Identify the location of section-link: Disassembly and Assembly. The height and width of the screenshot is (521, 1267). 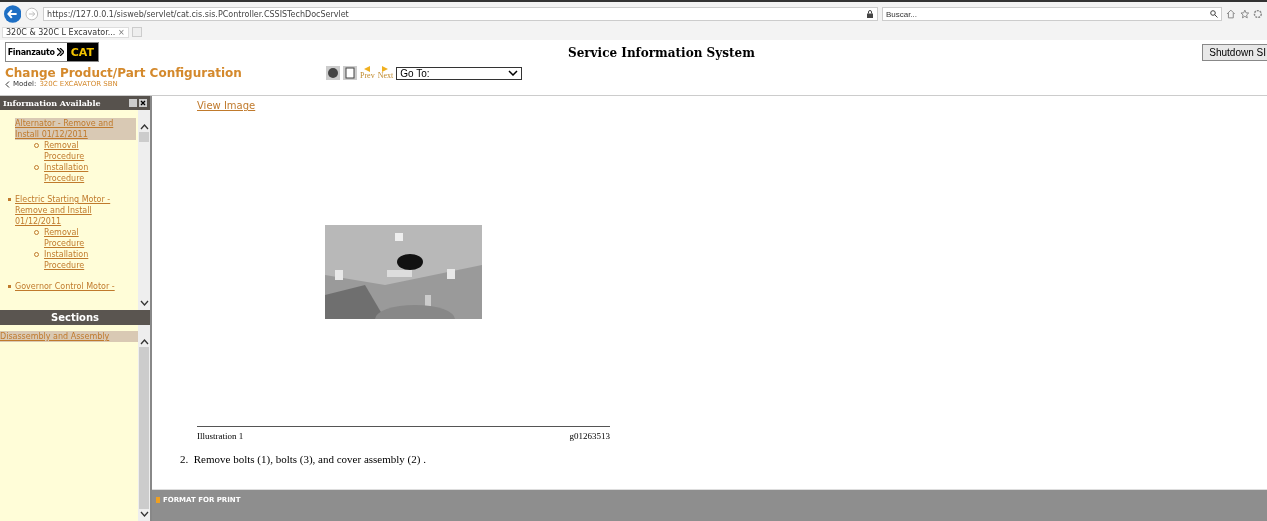
(69, 336).